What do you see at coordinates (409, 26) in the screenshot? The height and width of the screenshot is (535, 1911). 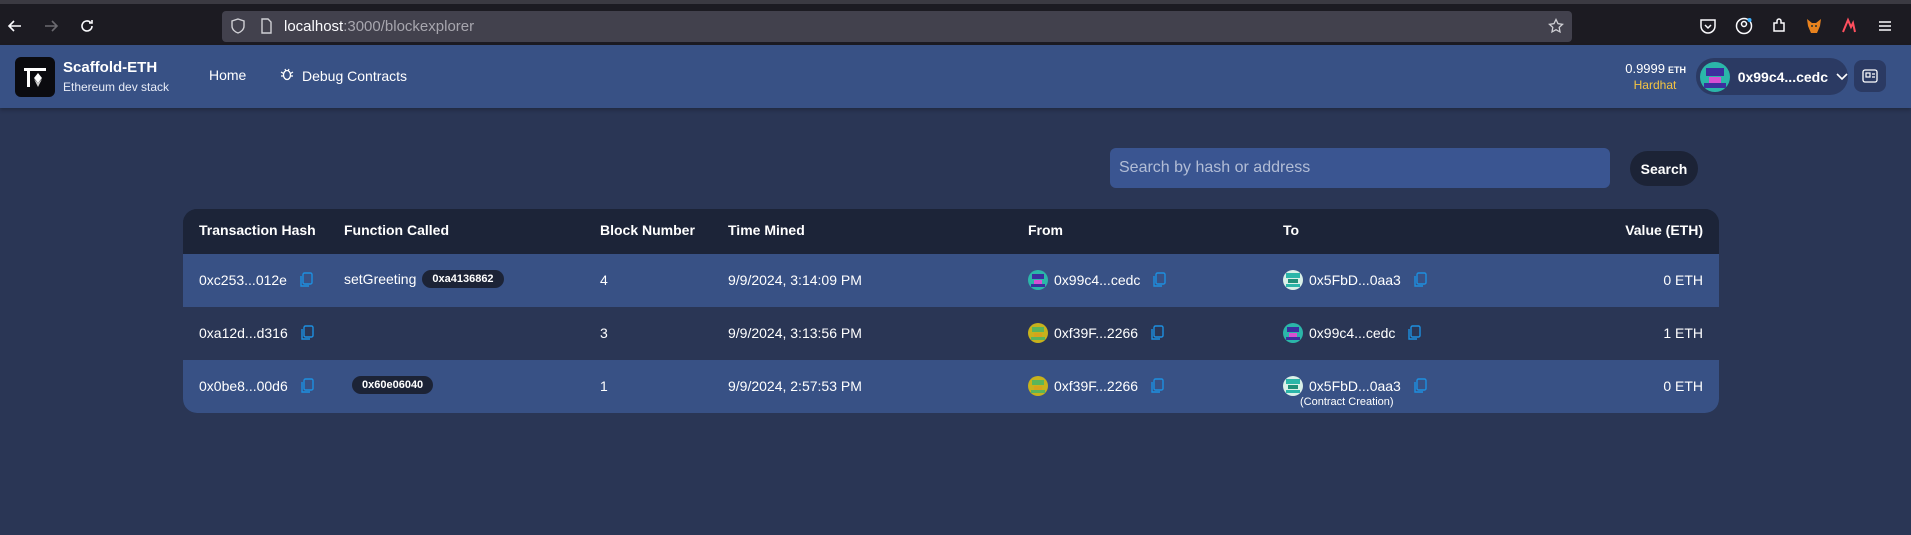 I see `url-path: :3000/blockexplorer` at bounding box center [409, 26].